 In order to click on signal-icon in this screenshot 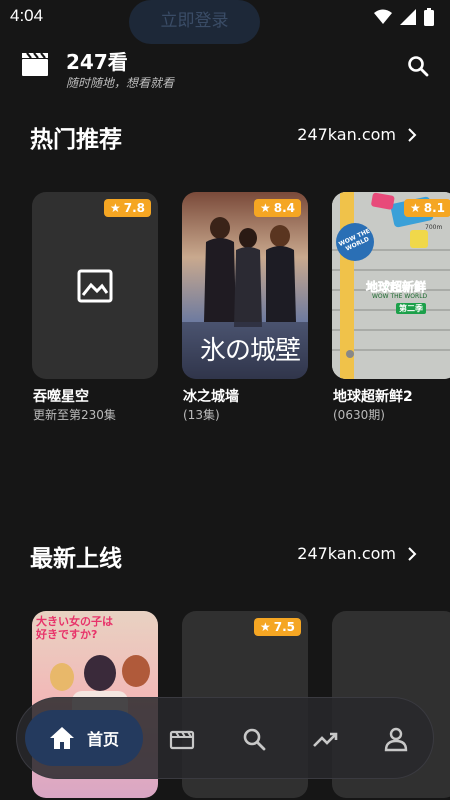, I will do `click(408, 17)`.